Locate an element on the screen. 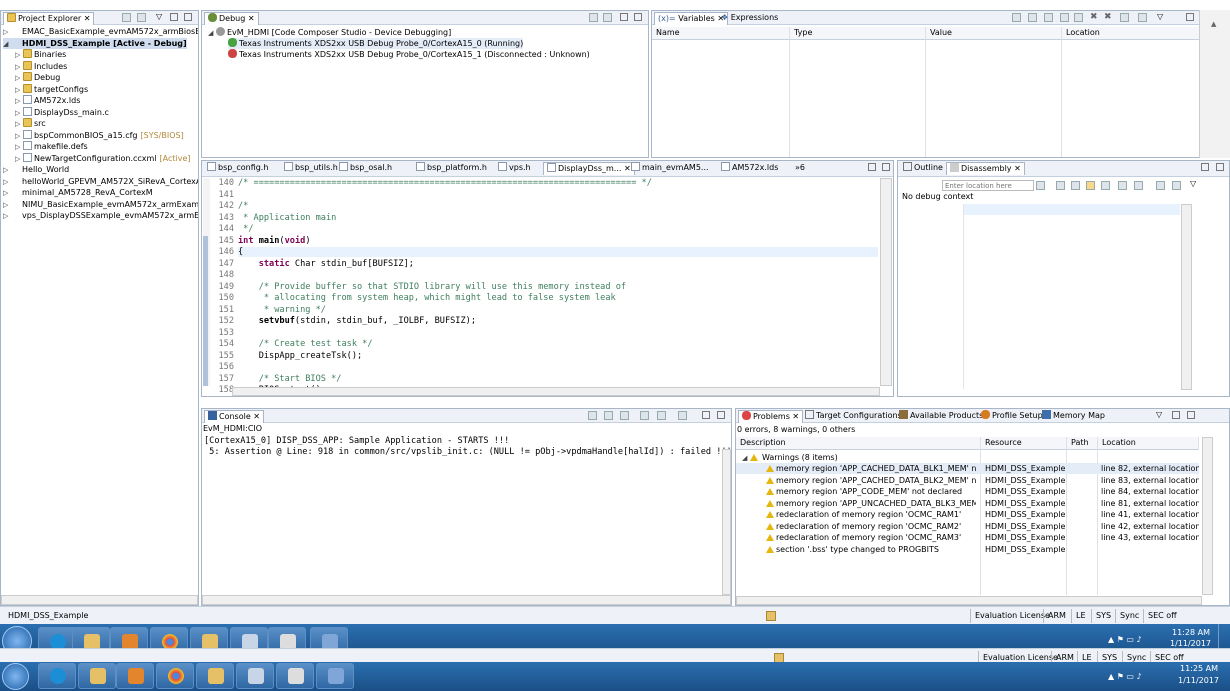  remove-all-icon: ✖ is located at coordinates (1108, 17).